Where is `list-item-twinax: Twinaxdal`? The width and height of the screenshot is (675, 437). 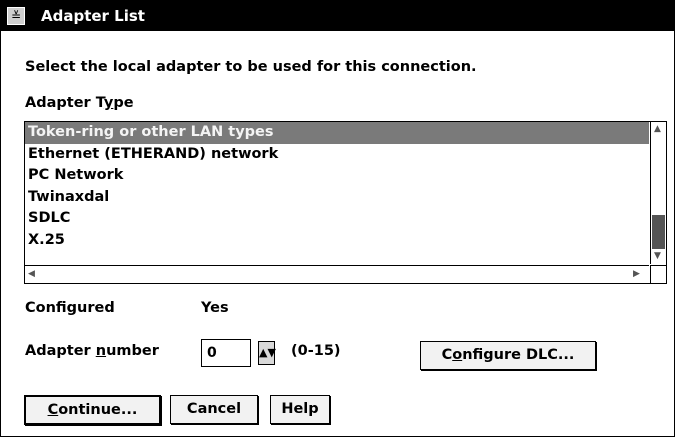
list-item-twinax: Twinaxdal is located at coordinates (337, 198).